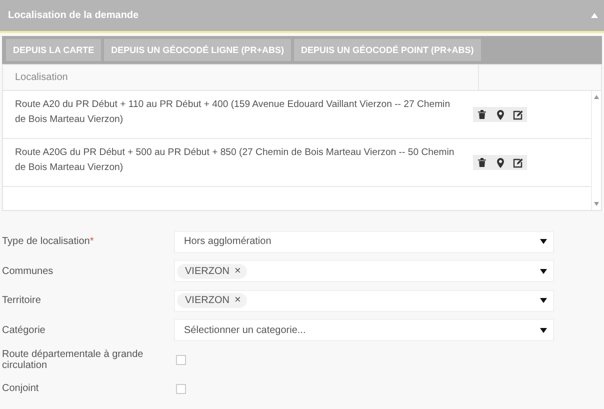 The width and height of the screenshot is (604, 409). Describe the element at coordinates (73, 15) in the screenshot. I see `panel-title: Localisation de la demande` at that location.